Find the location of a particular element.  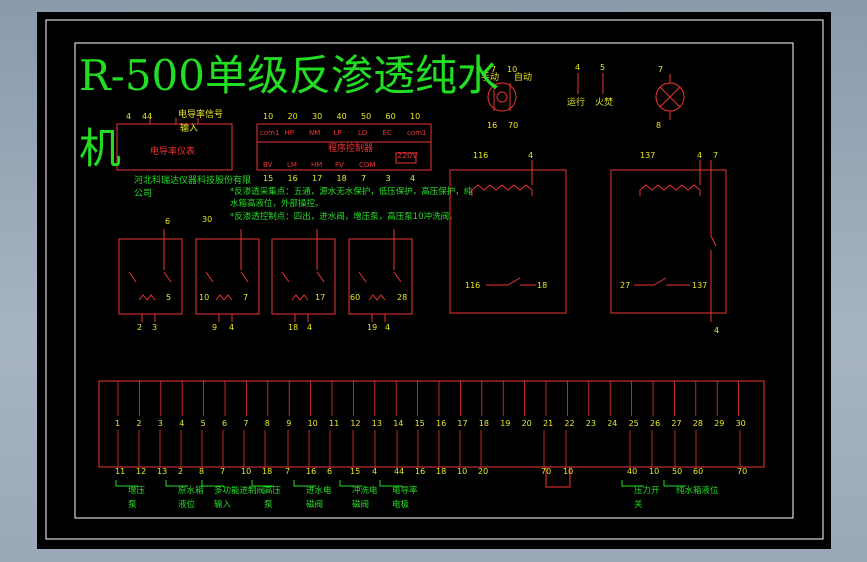

terminal-upper-number: 13 is located at coordinates (377, 423).